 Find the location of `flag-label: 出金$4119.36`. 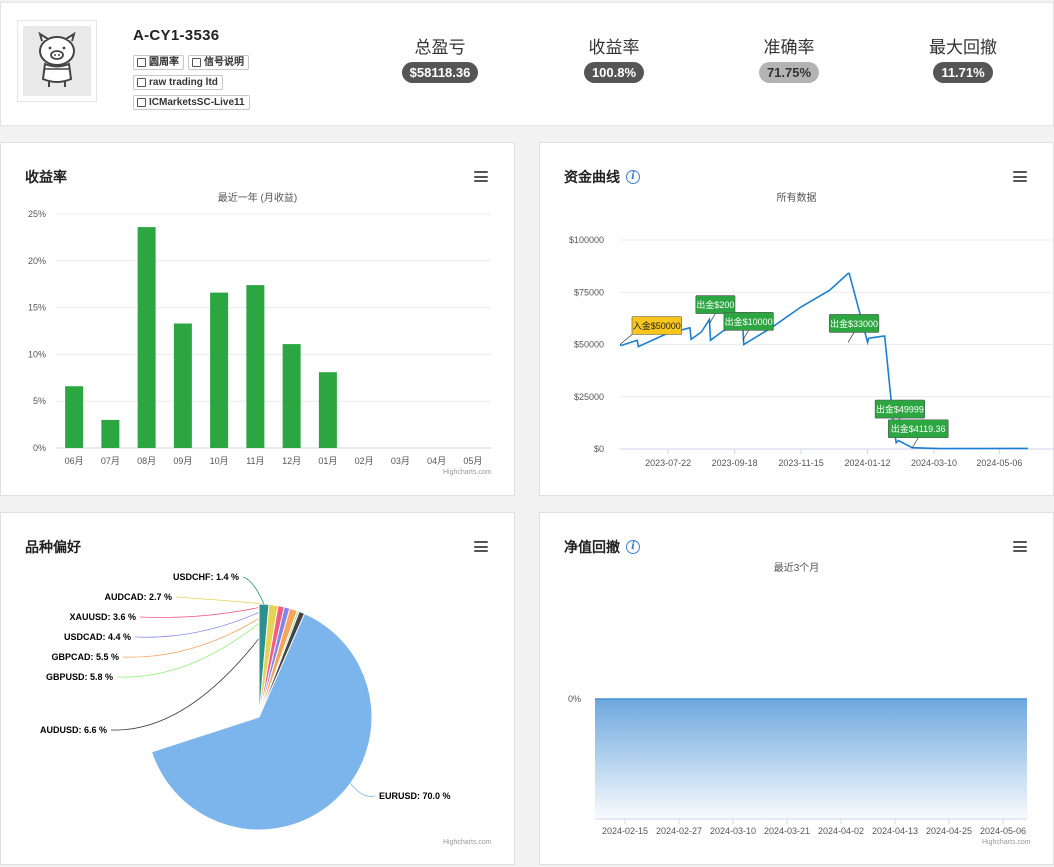

flag-label: 出金$4119.36 is located at coordinates (918, 428).